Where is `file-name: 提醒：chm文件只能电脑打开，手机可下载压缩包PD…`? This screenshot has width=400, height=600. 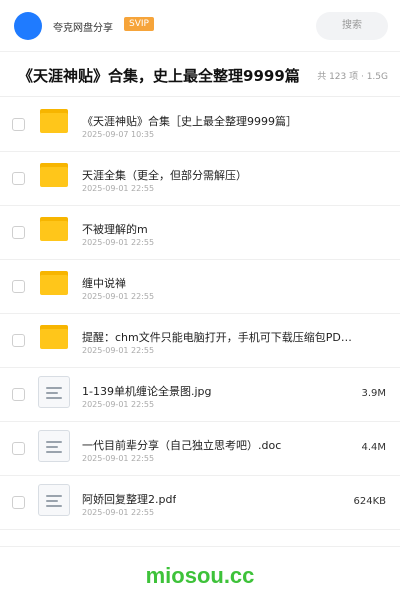
file-name: 提醒：chm文件只能电脑打开，手机可下载压缩包PD… is located at coordinates (217, 337).